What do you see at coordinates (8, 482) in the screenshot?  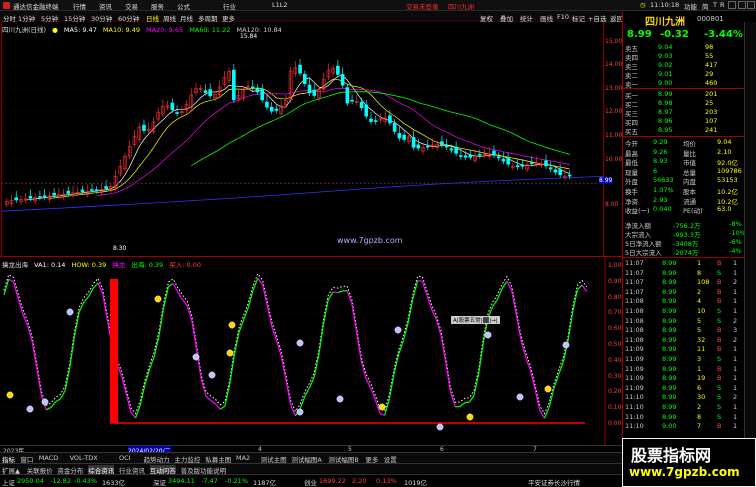 I see `index-name: 上证` at bounding box center [8, 482].